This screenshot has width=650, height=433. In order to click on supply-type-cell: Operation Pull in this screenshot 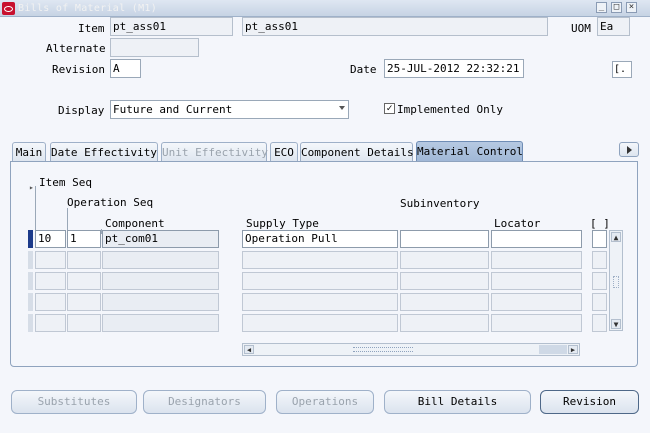, I will do `click(320, 239)`.